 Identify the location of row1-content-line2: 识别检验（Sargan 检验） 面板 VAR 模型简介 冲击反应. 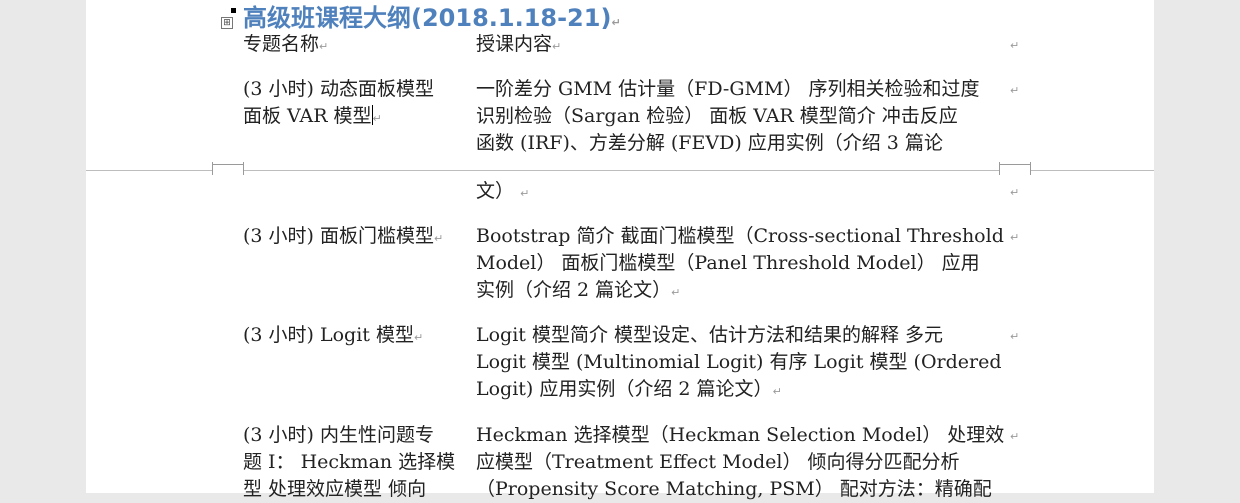
(717, 116).